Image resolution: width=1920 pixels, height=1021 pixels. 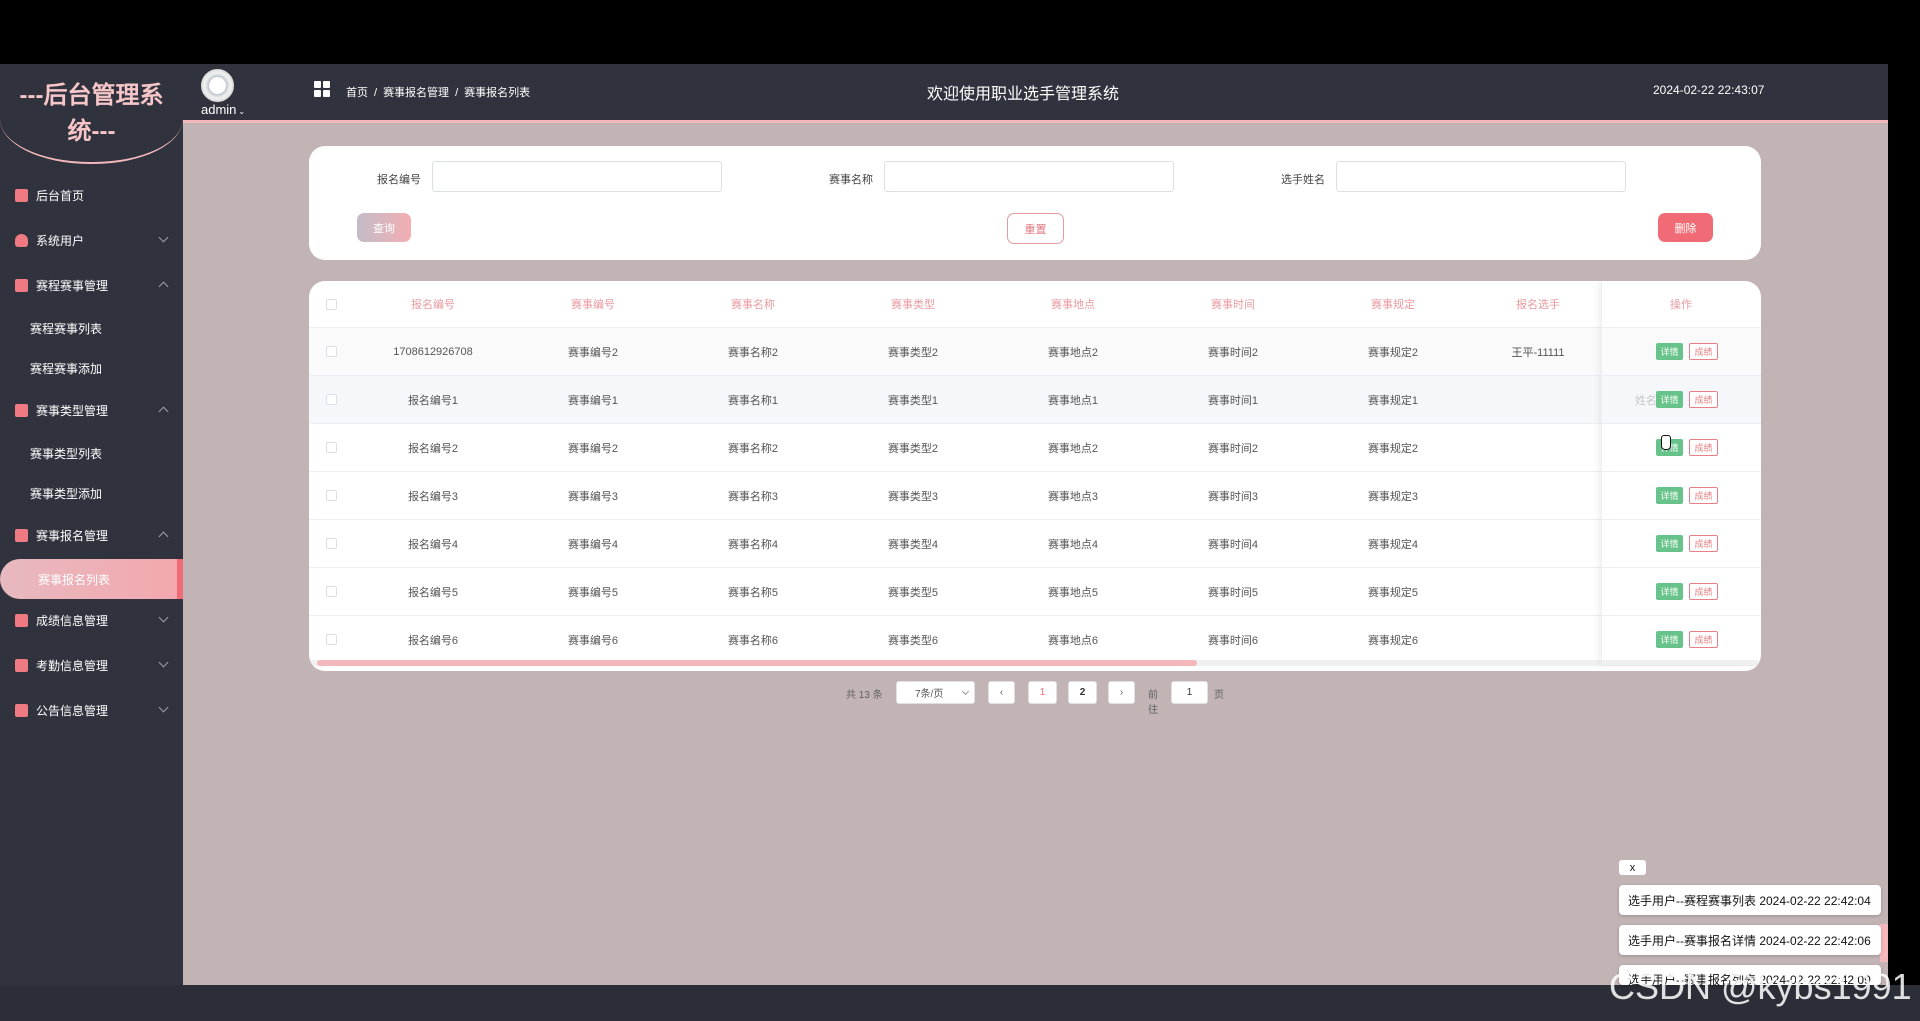 I want to click on breadcrumb-home: 首页, so click(x=357, y=93).